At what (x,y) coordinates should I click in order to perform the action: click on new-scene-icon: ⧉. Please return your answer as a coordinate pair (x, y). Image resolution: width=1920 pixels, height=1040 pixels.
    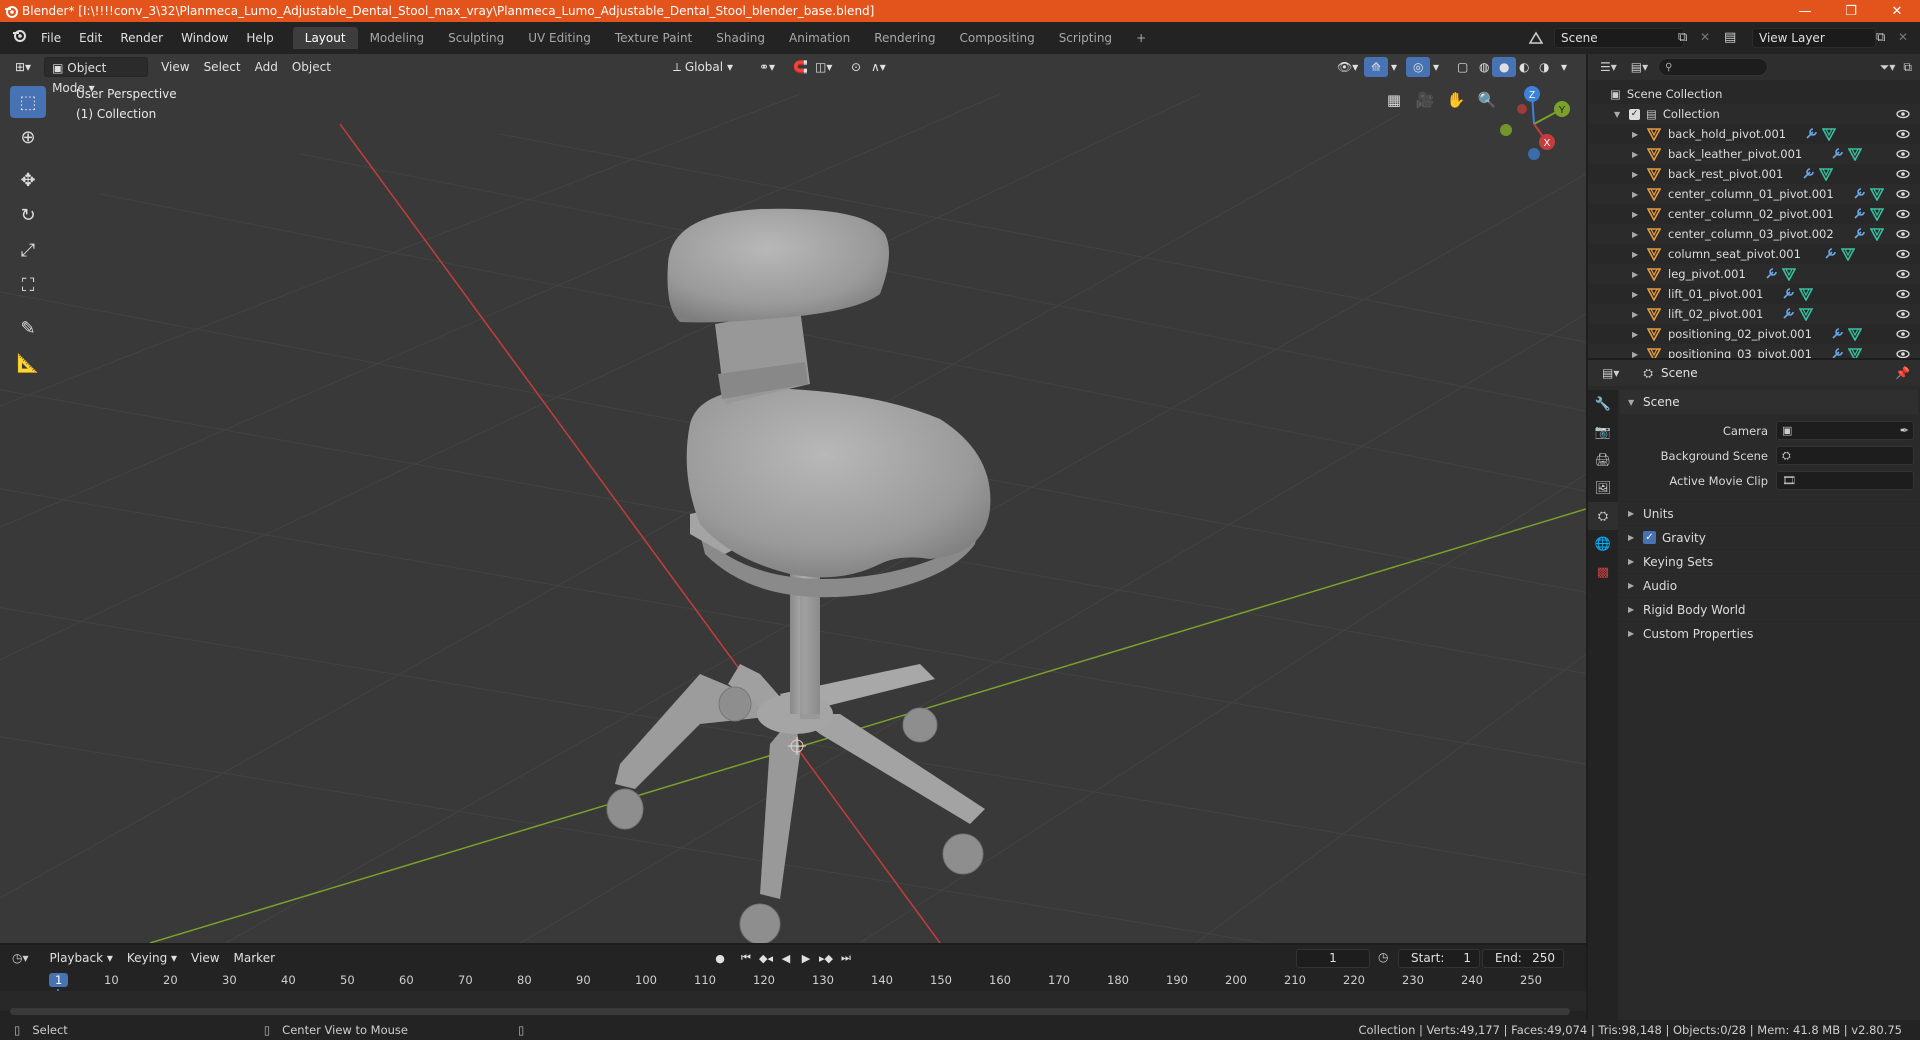
    Looking at the image, I should click on (1682, 37).